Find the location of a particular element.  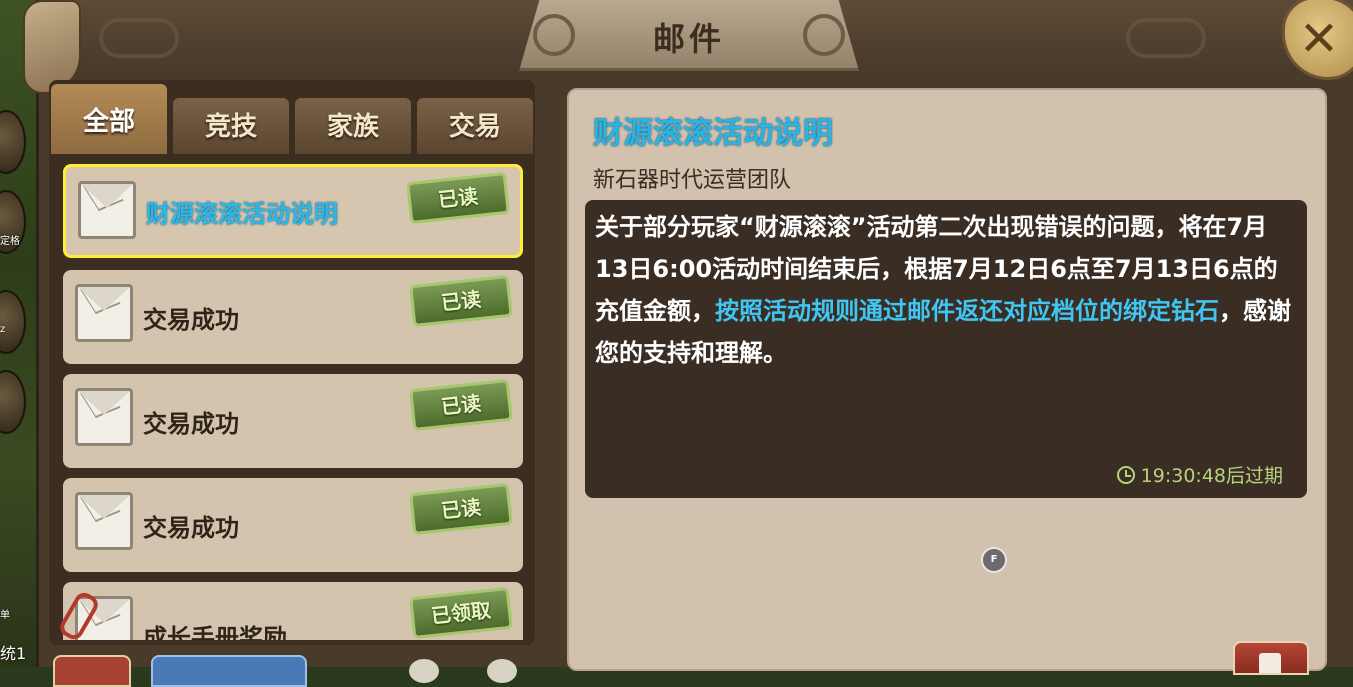

clock-icon is located at coordinates (1125, 475).